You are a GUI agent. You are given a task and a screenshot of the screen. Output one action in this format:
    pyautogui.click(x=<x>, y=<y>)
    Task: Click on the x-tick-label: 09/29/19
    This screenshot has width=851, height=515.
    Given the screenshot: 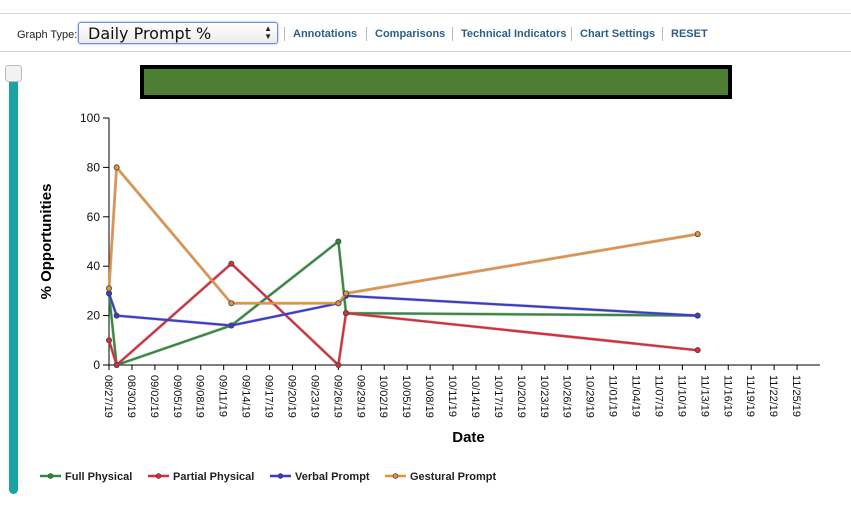 What is the action you would take?
    pyautogui.click(x=360, y=396)
    